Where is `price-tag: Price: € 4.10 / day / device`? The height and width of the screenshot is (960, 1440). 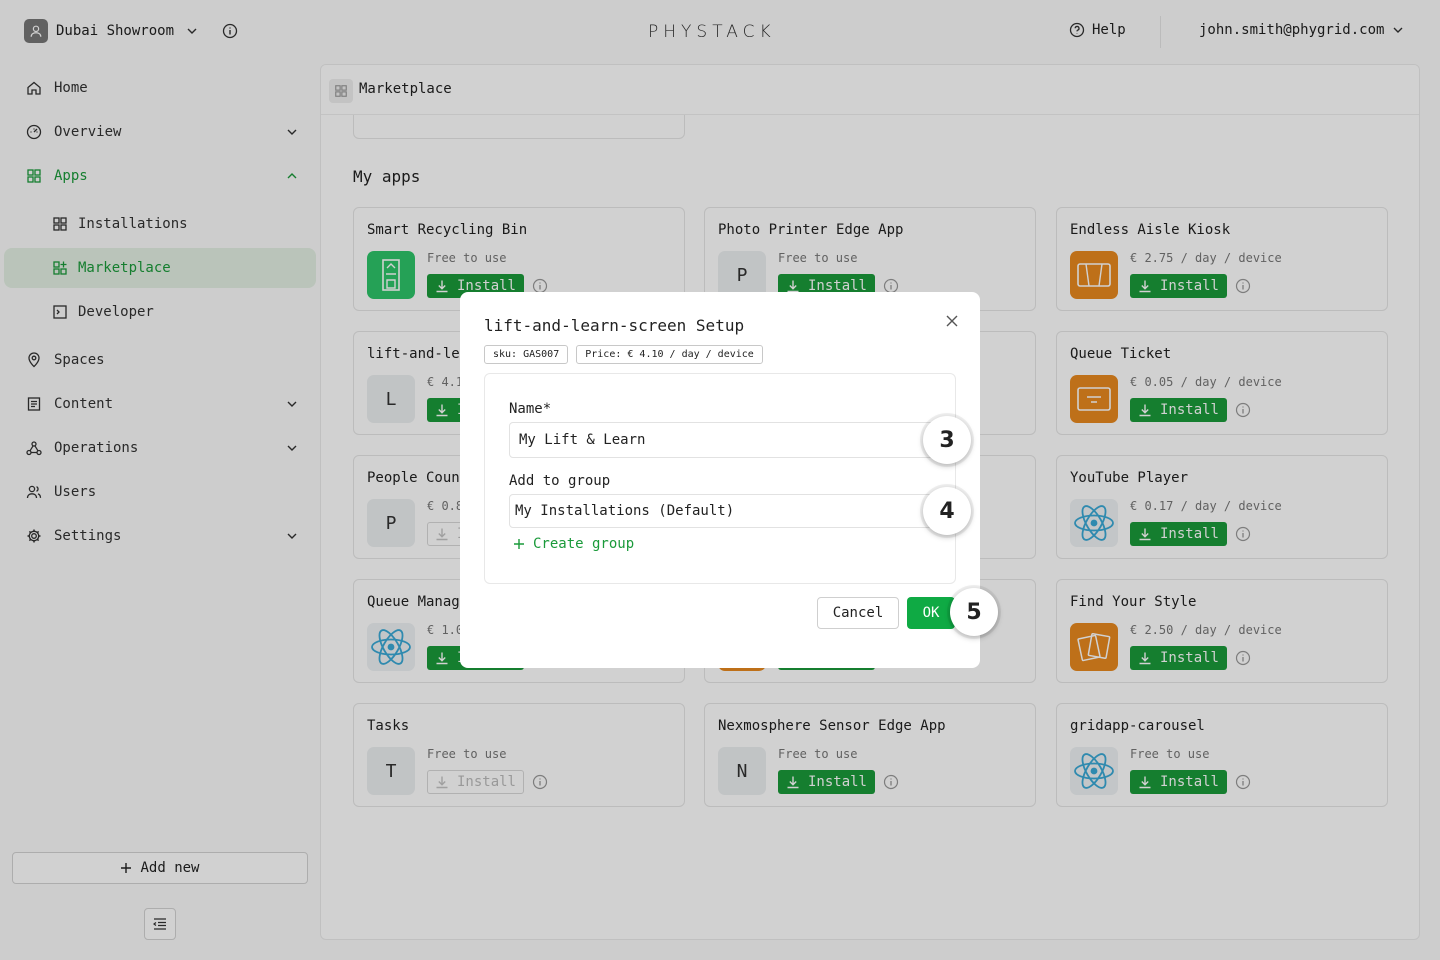 price-tag: Price: € 4.10 / day / device is located at coordinates (669, 354).